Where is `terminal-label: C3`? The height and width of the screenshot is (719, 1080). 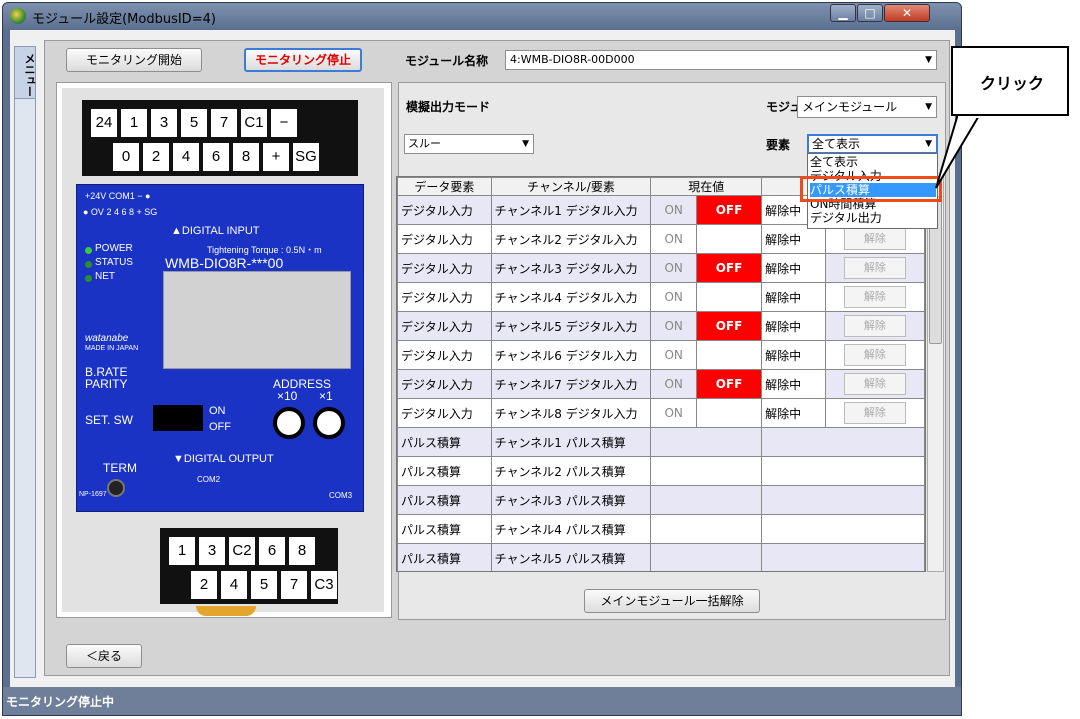 terminal-label: C3 is located at coordinates (324, 585).